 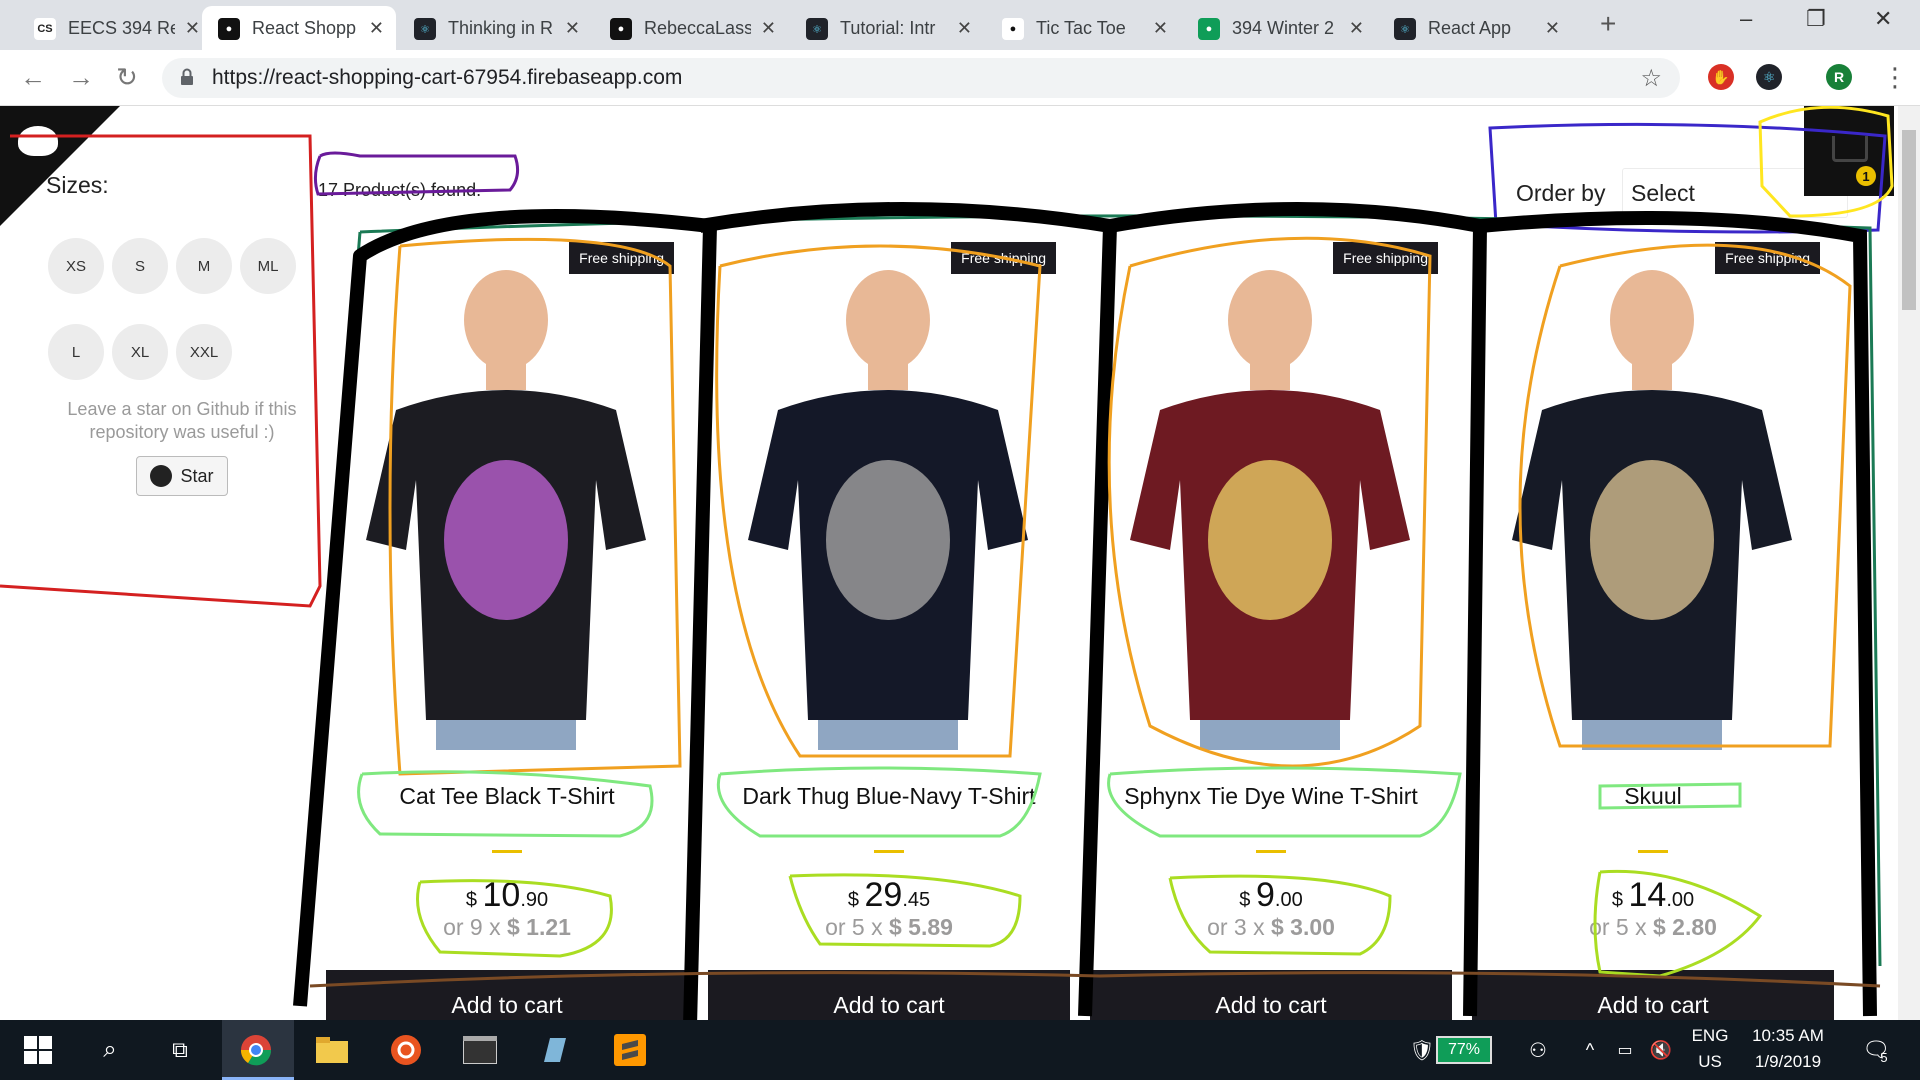 What do you see at coordinates (1421, 1050) in the screenshot?
I see `defender-icon: 🛡` at bounding box center [1421, 1050].